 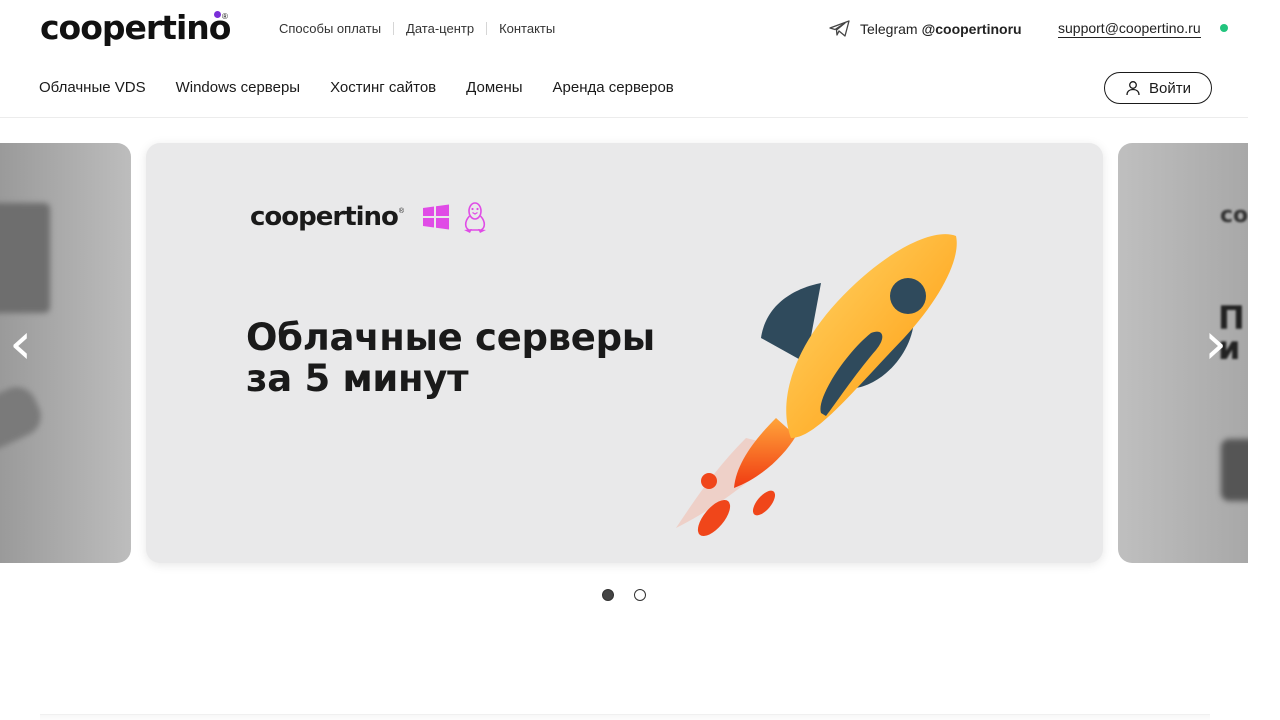 What do you see at coordinates (475, 217) in the screenshot?
I see `linux-tux-icon` at bounding box center [475, 217].